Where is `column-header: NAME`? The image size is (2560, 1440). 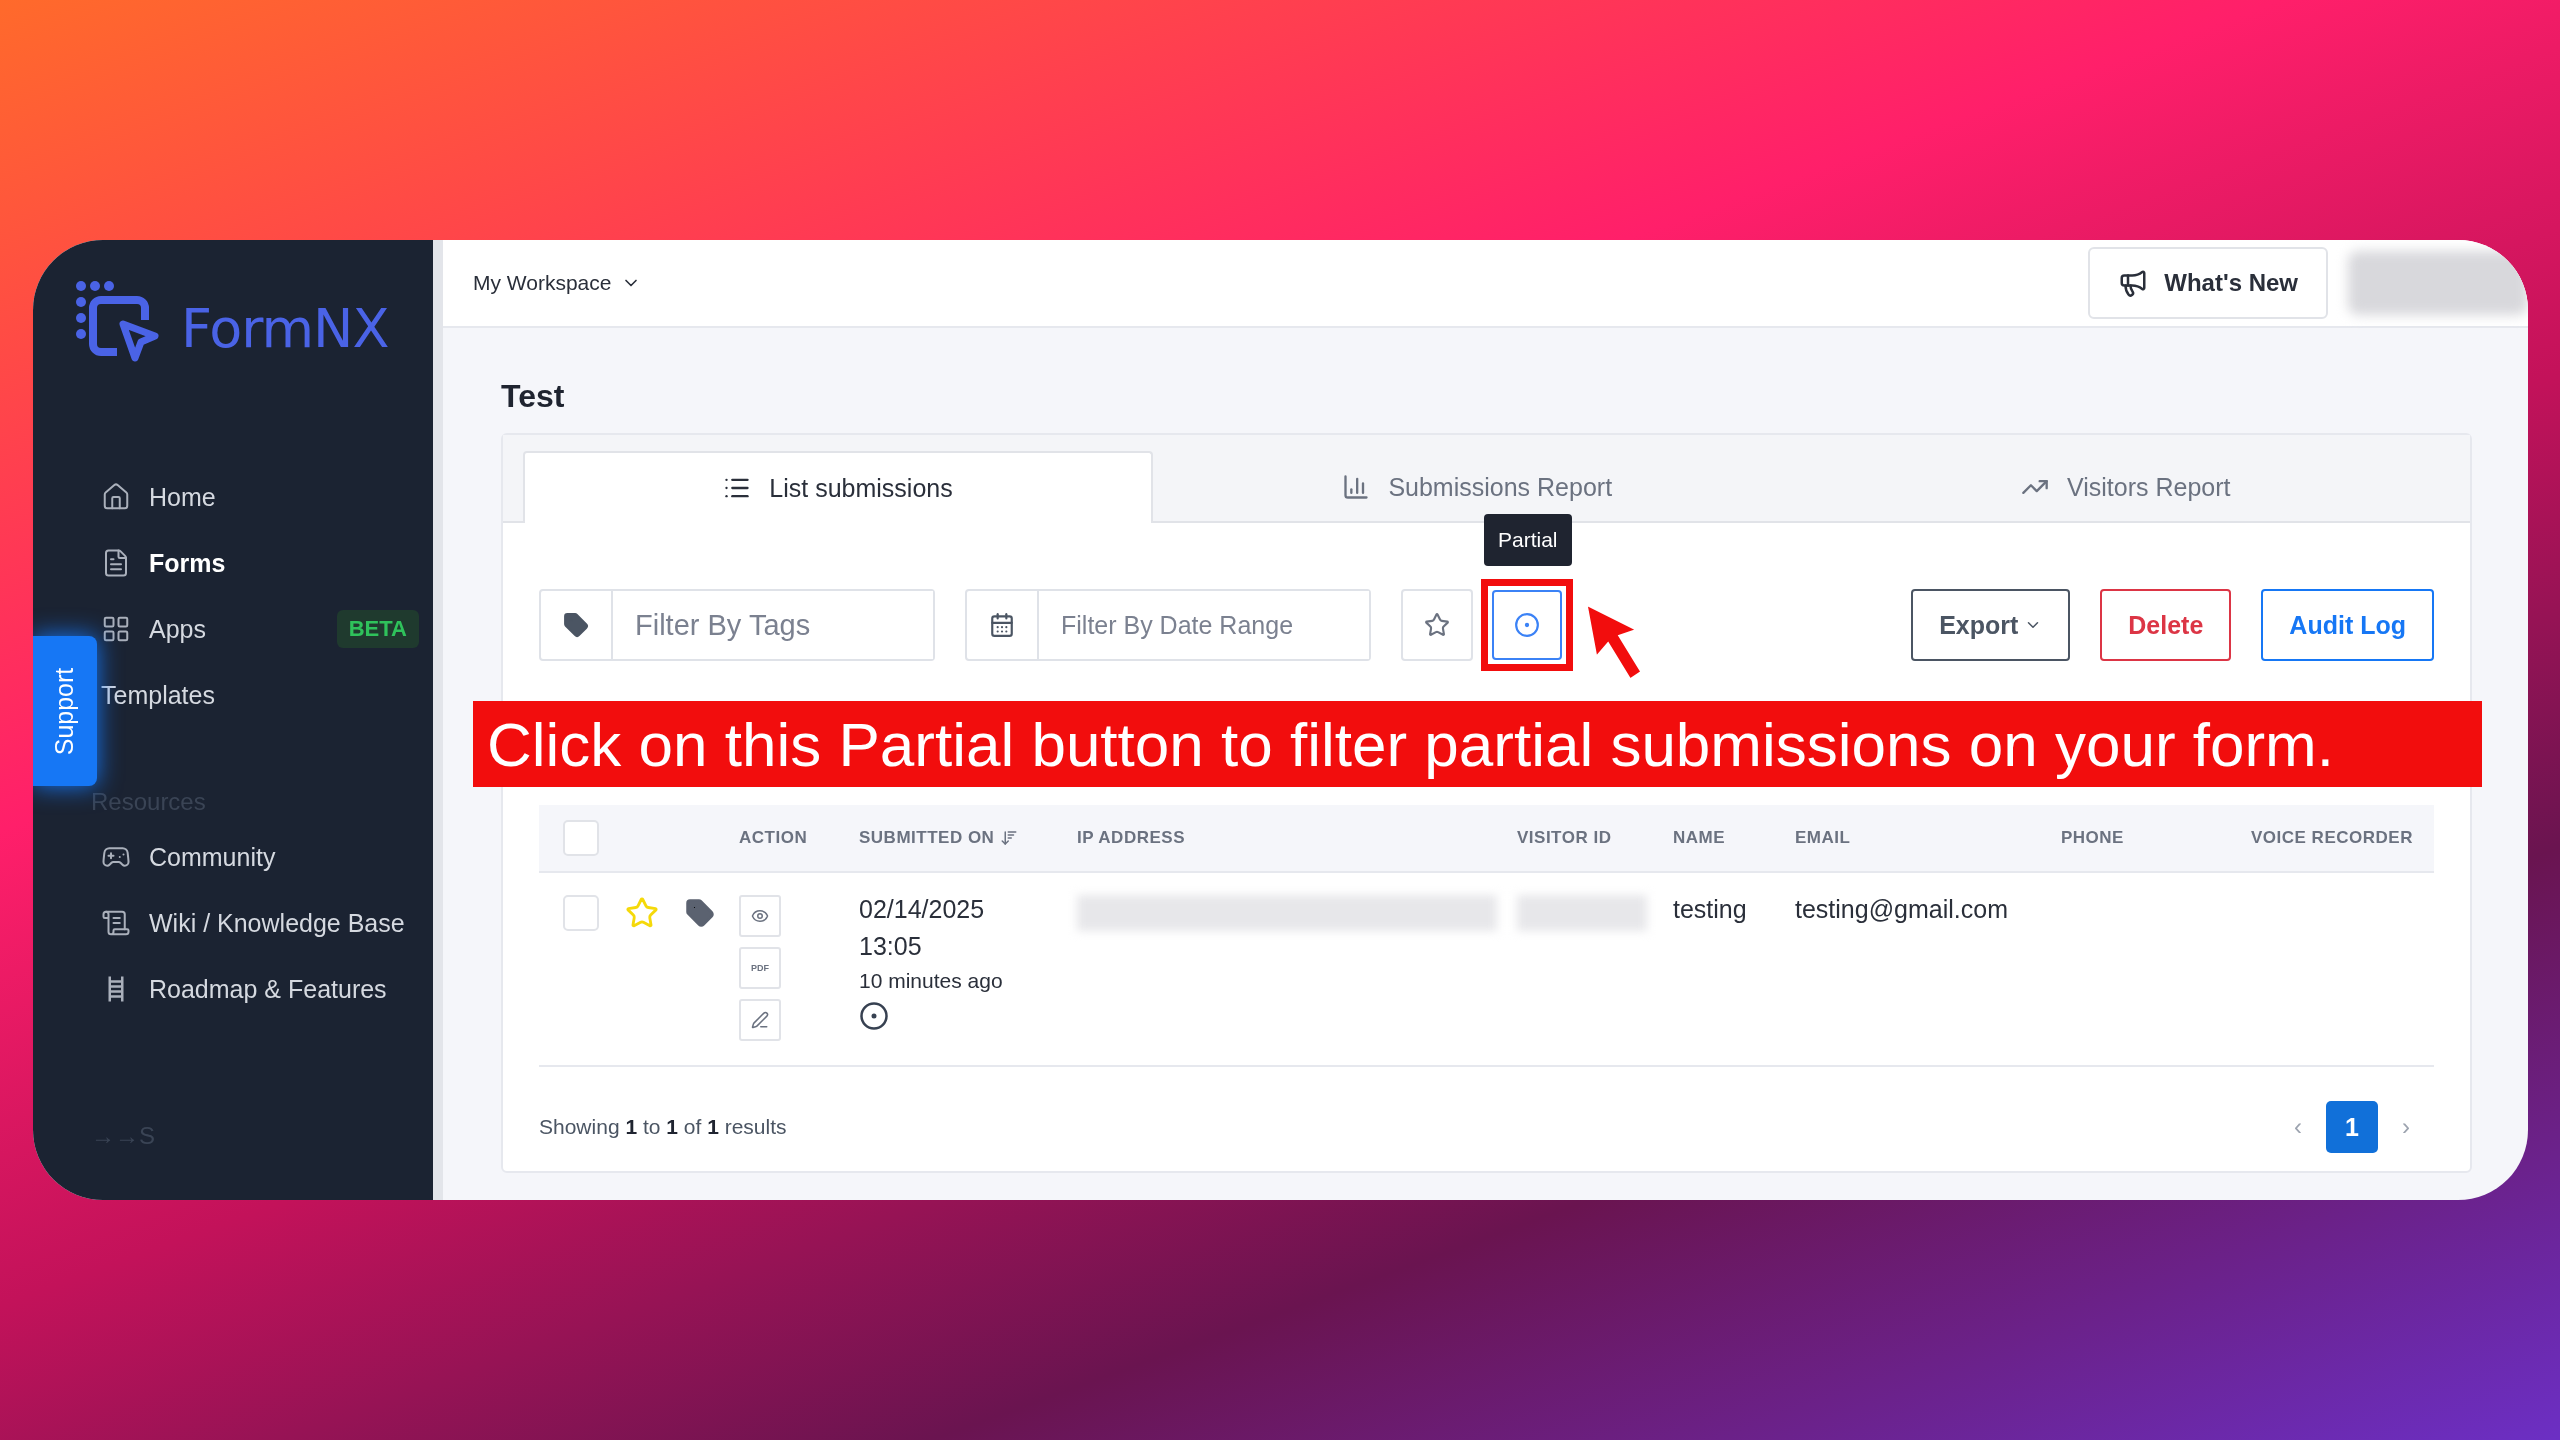
column-header: NAME is located at coordinates (1700, 838).